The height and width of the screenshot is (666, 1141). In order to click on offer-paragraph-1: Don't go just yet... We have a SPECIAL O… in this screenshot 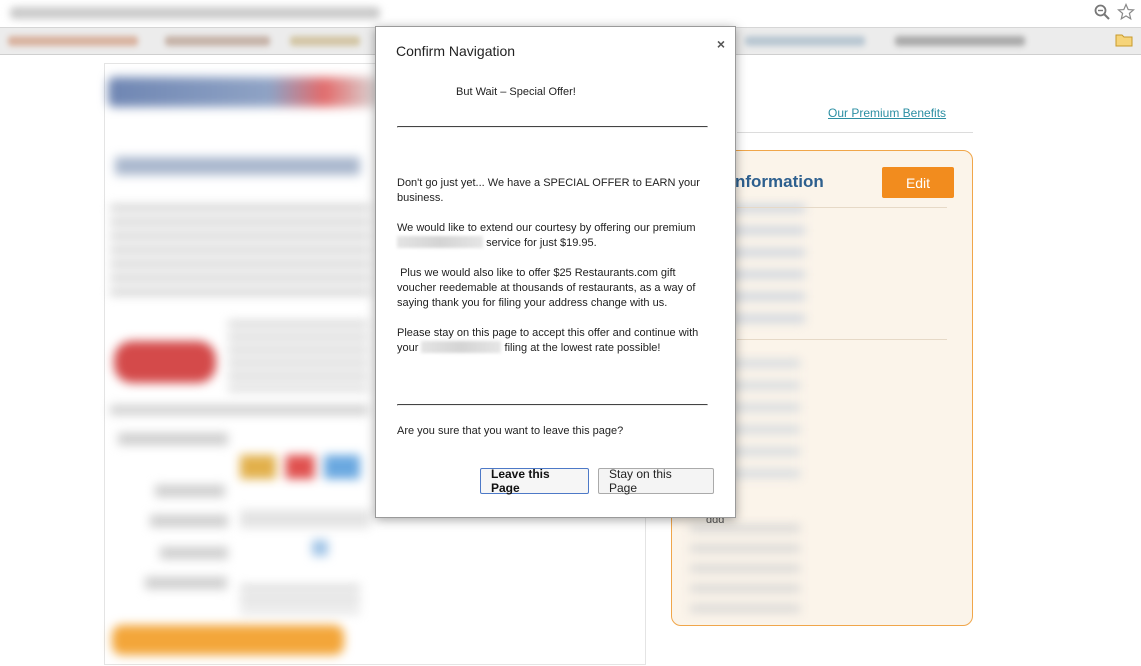, I will do `click(548, 190)`.